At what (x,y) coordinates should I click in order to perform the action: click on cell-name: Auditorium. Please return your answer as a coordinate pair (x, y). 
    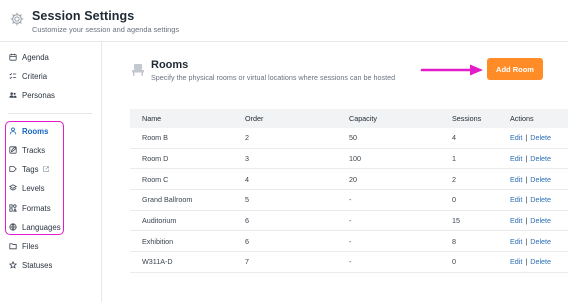
    Looking at the image, I should click on (159, 221).